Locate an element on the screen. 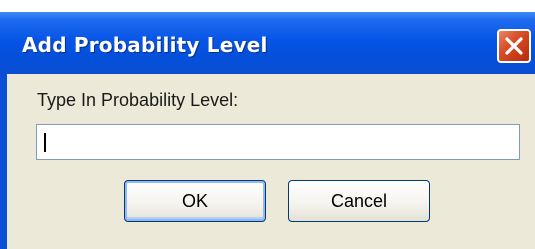  window-top-edge is located at coordinates (267, 6).